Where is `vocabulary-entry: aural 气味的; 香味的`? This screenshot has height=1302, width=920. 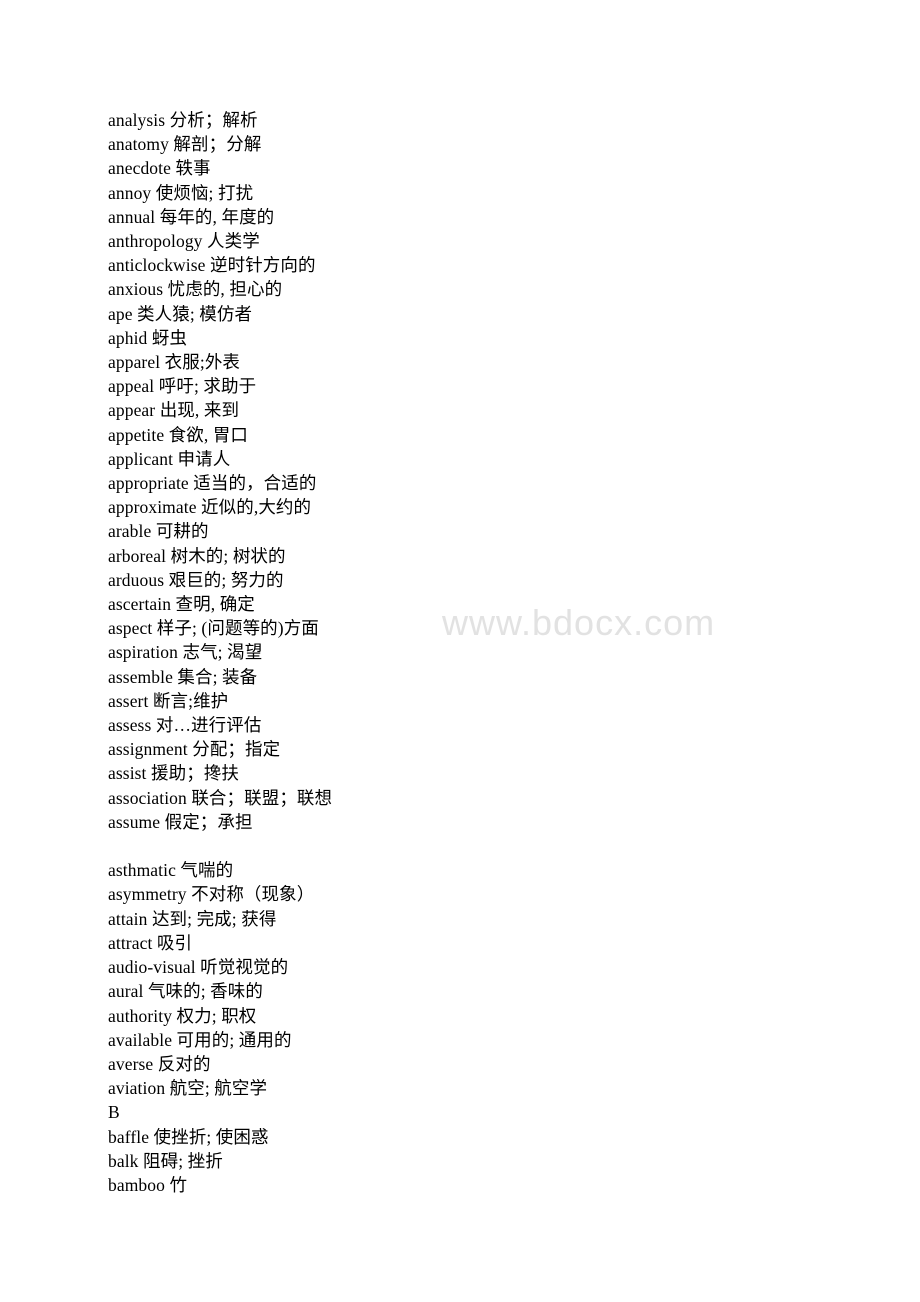 vocabulary-entry: aural 气味的; 香味的 is located at coordinates (185, 991).